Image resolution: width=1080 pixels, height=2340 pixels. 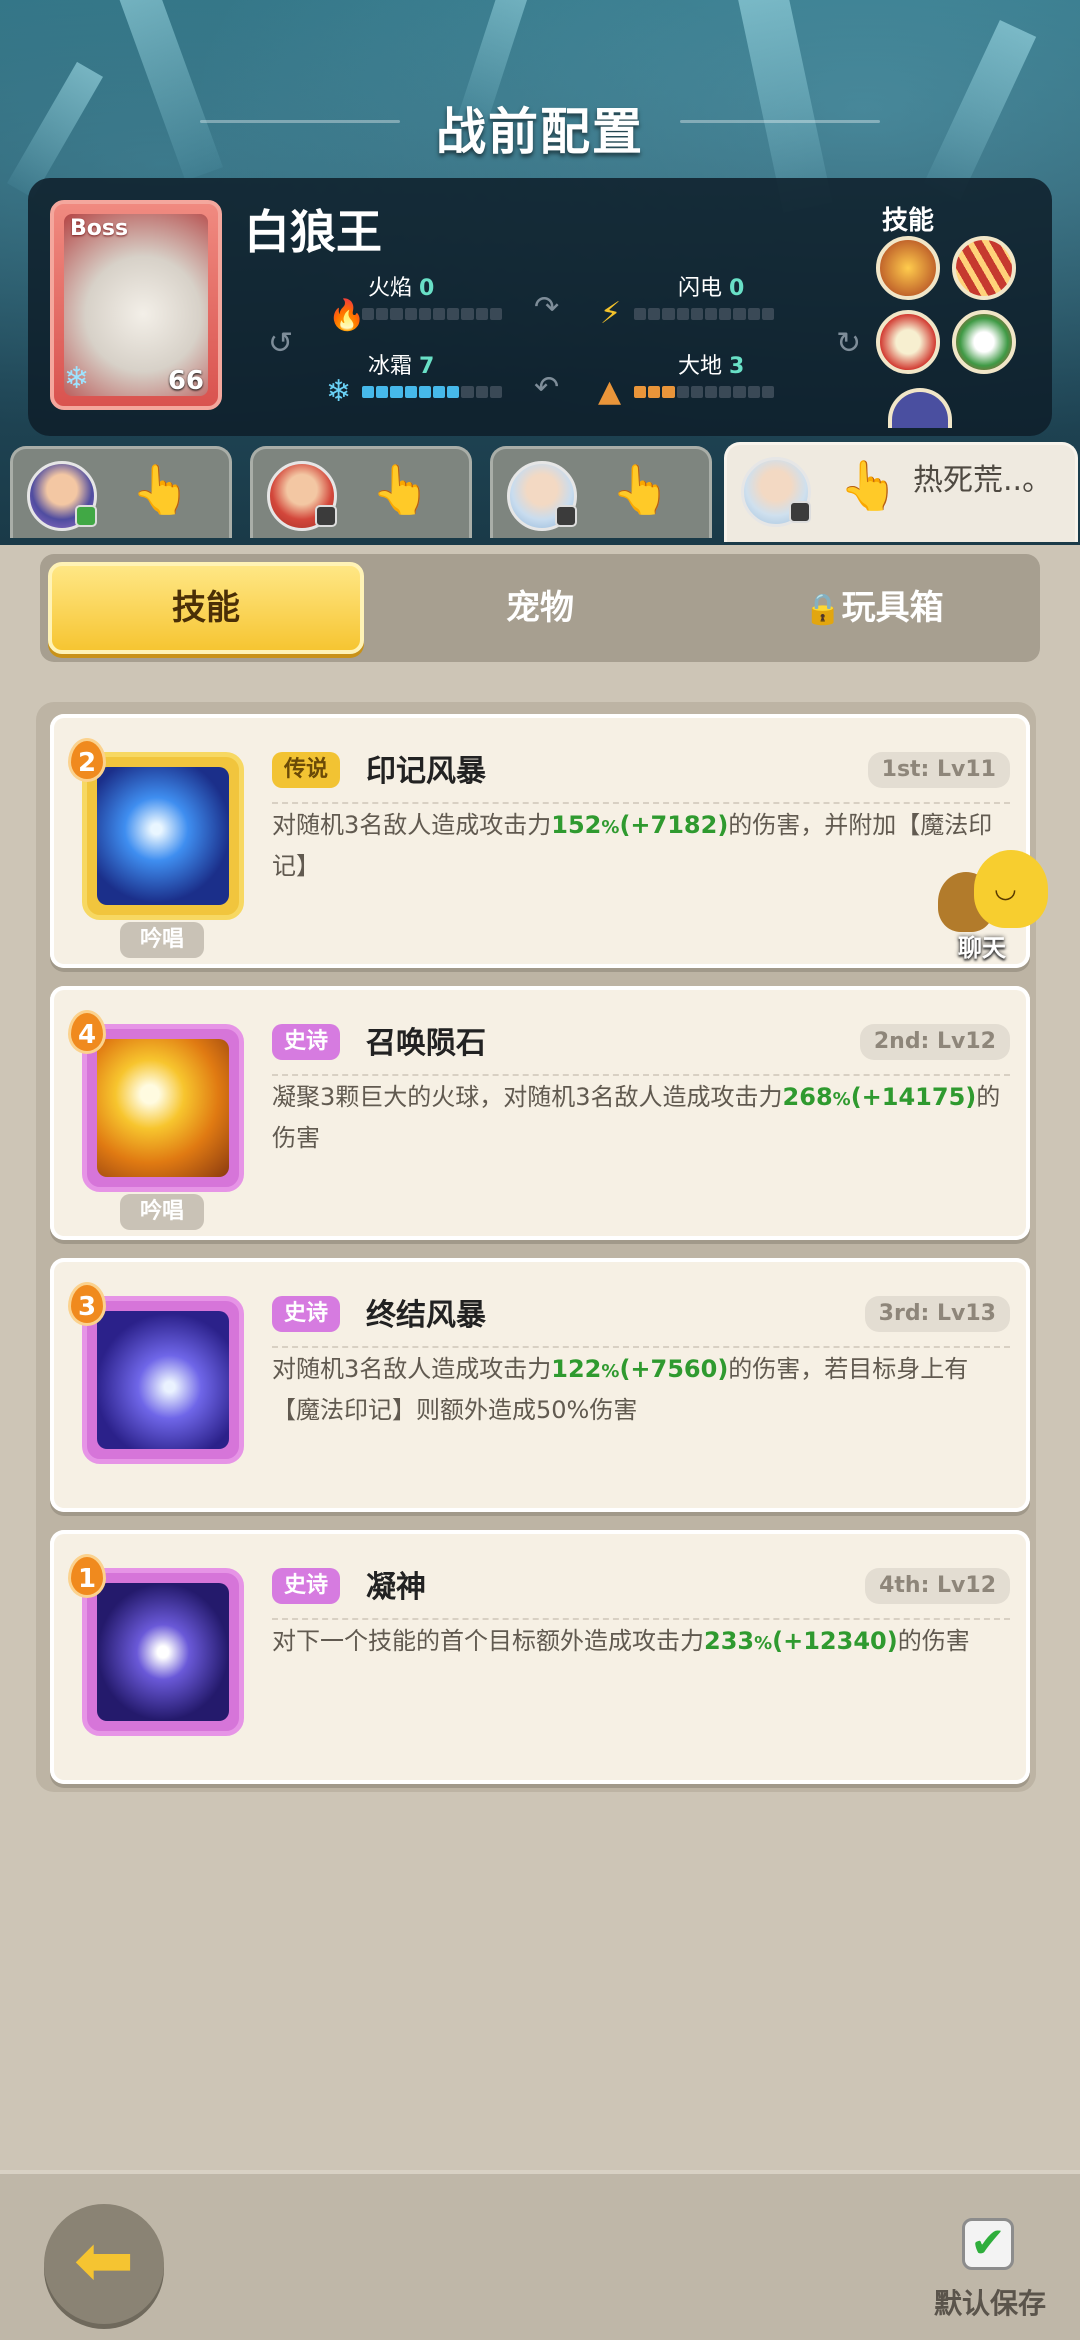 What do you see at coordinates (576, 825) in the screenshot?
I see `pct-value: 152` at bounding box center [576, 825].